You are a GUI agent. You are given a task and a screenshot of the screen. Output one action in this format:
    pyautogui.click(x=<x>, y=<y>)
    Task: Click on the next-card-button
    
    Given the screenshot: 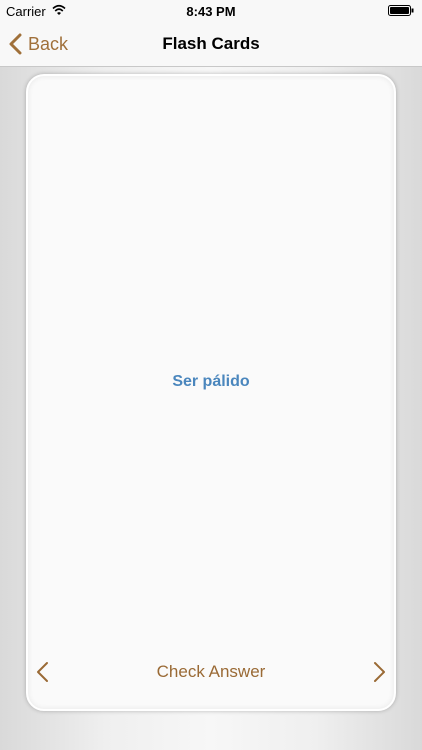 What is the action you would take?
    pyautogui.click(x=380, y=672)
    